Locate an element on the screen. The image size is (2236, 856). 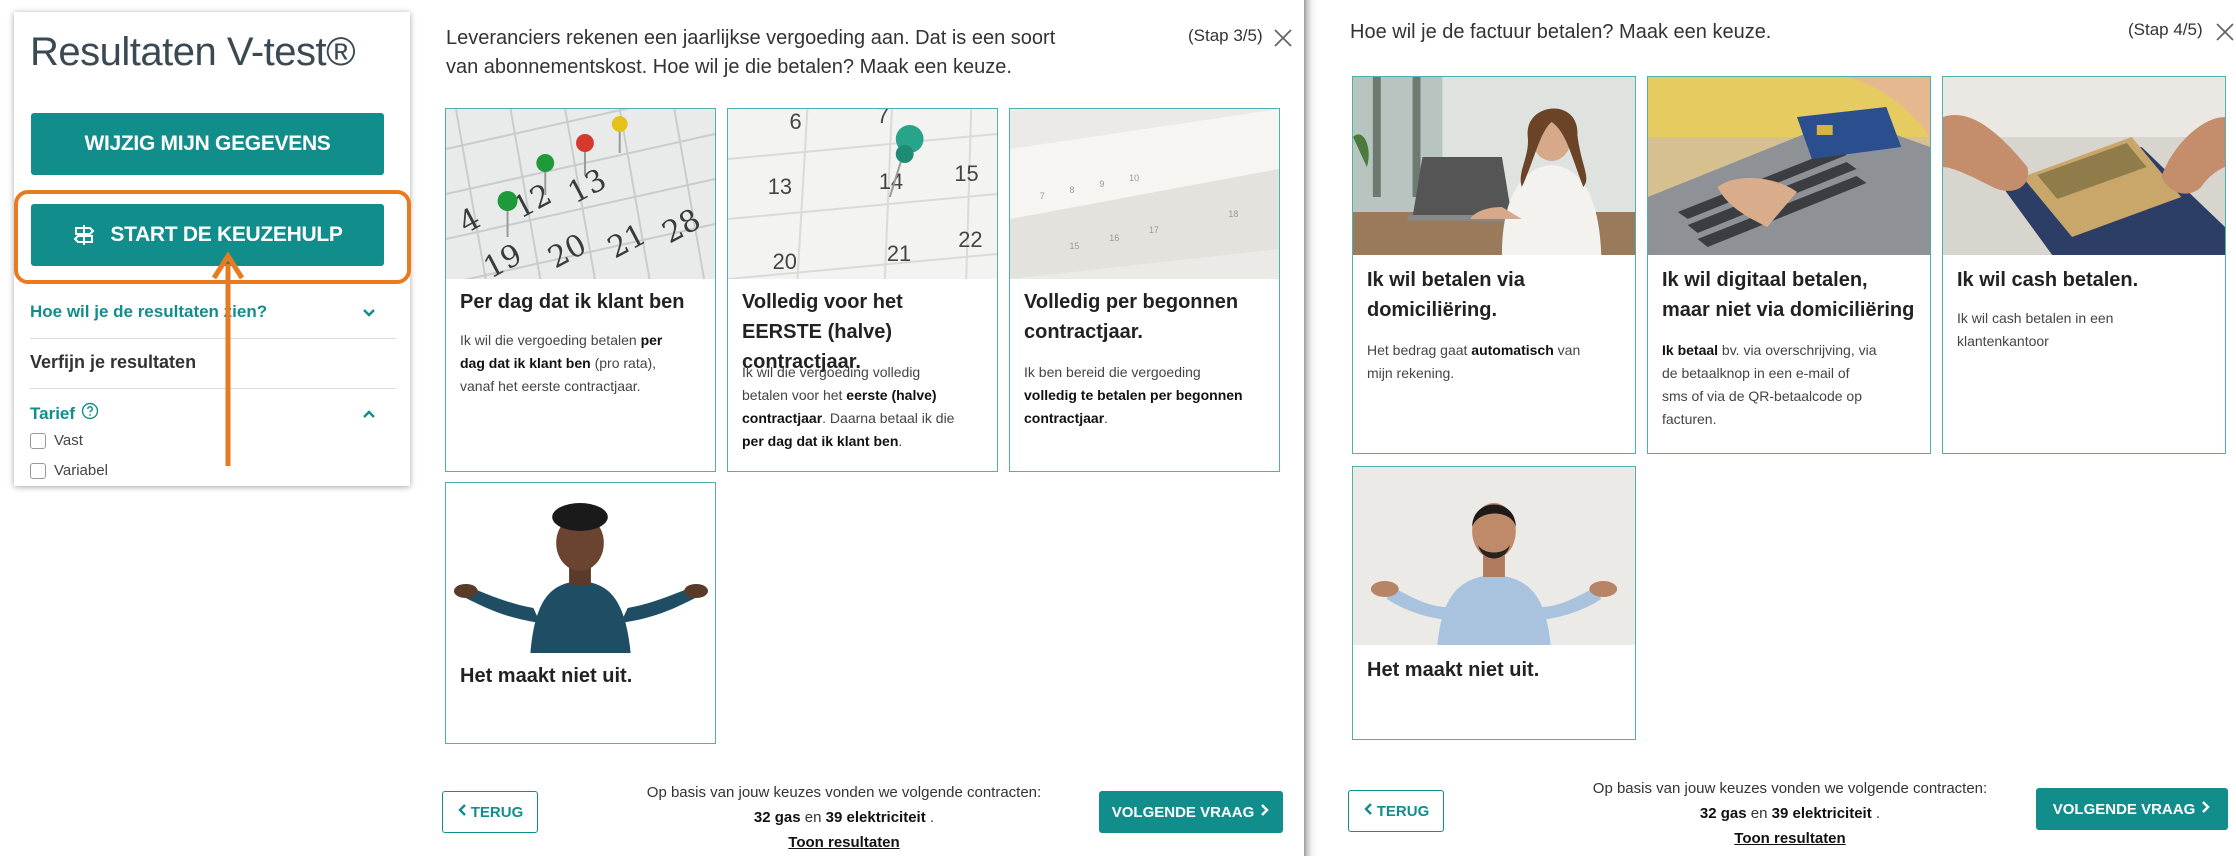
edit-my-details-button: WIJZIG MIJN GEGEVENS is located at coordinates (207, 144).